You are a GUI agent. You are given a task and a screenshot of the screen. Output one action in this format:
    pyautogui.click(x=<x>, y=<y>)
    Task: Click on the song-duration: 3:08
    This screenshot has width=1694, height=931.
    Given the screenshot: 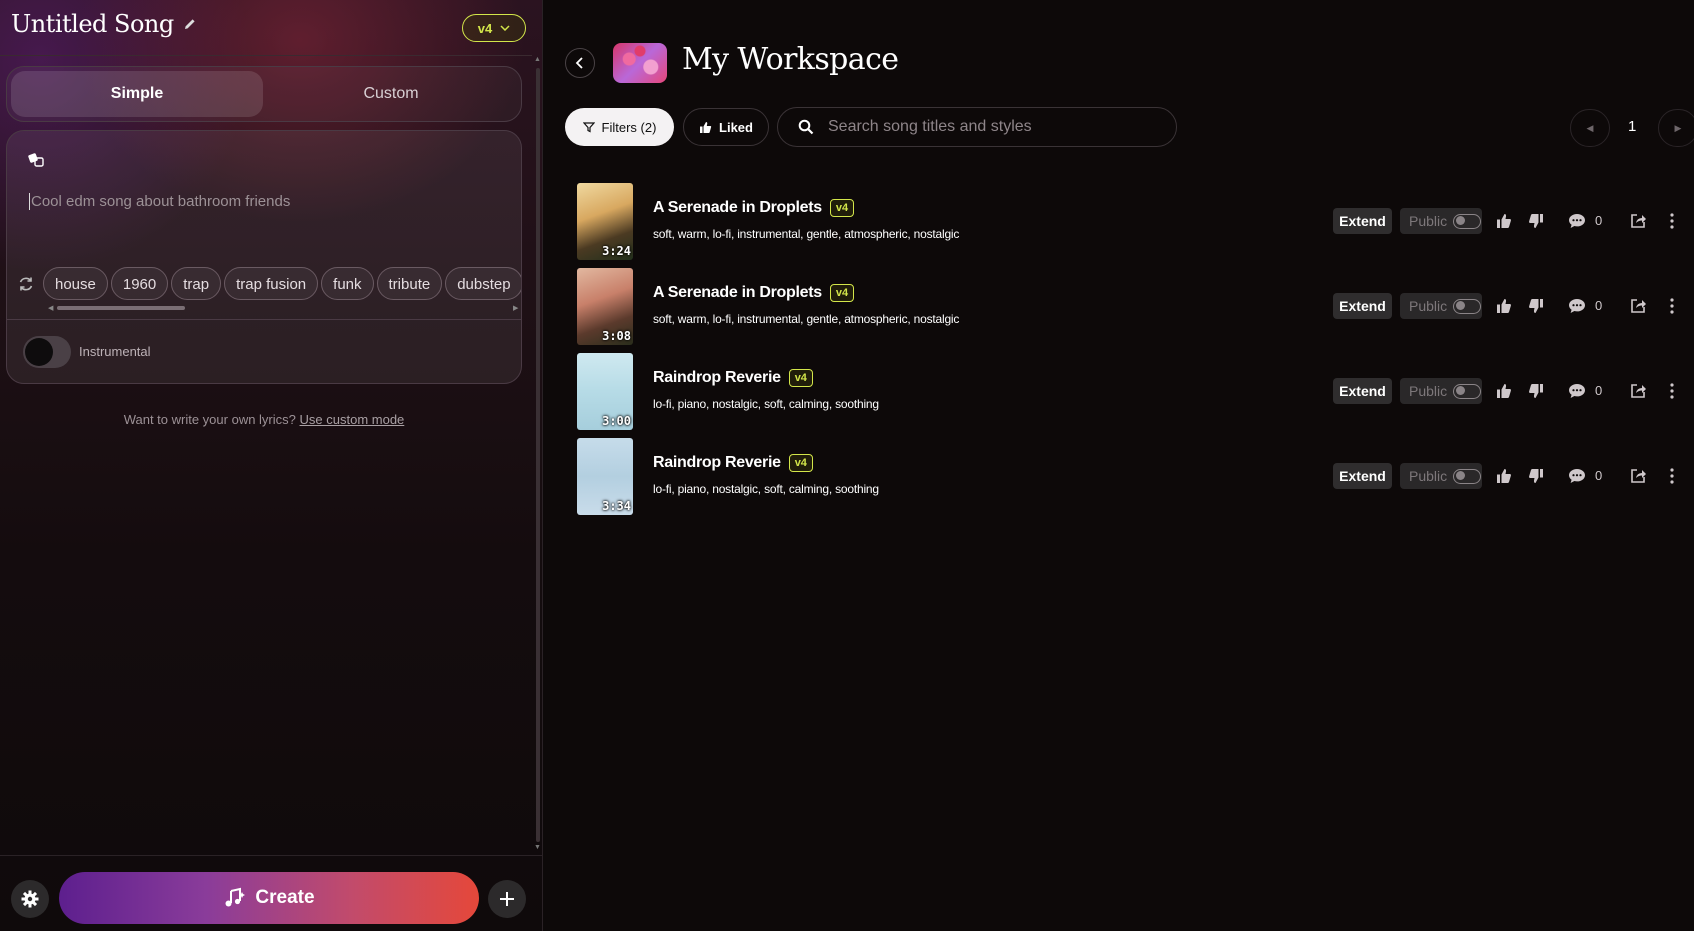 What is the action you would take?
    pyautogui.click(x=616, y=336)
    